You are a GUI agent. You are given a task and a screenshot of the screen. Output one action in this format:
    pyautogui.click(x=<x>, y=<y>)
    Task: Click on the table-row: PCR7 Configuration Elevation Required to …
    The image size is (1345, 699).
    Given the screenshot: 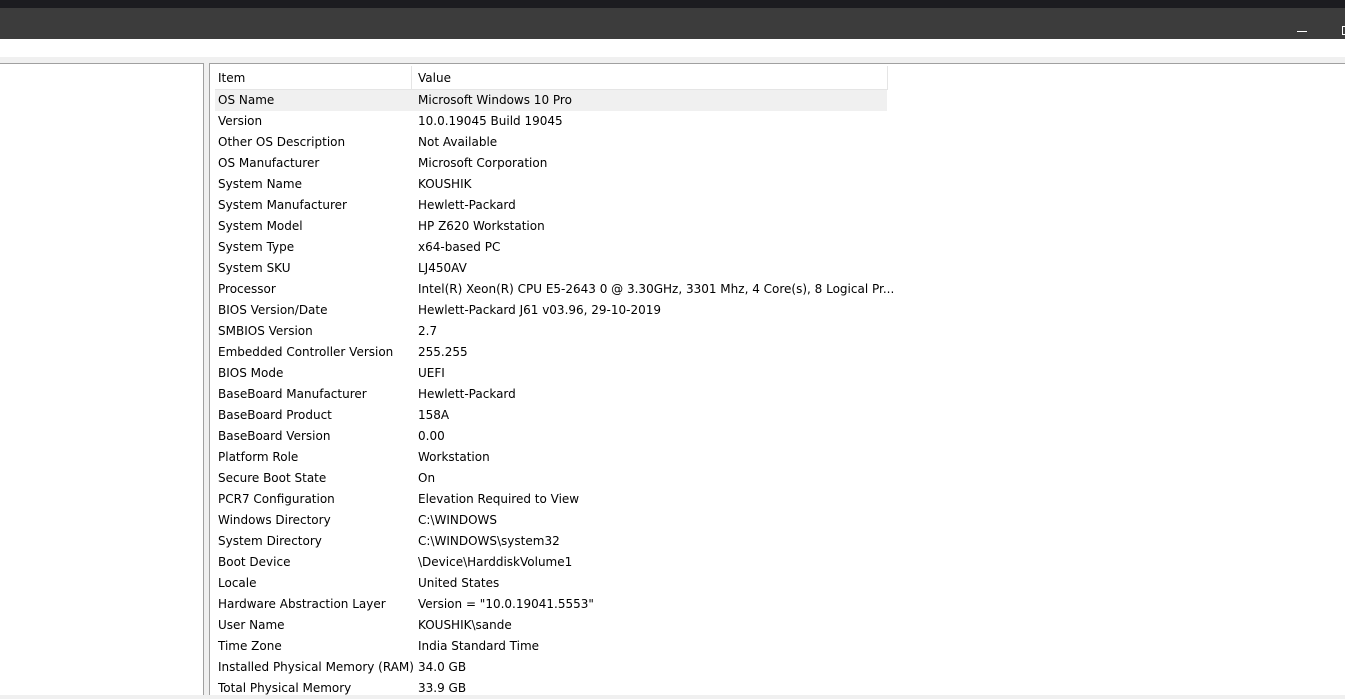 What is the action you would take?
    pyautogui.click(x=551, y=499)
    